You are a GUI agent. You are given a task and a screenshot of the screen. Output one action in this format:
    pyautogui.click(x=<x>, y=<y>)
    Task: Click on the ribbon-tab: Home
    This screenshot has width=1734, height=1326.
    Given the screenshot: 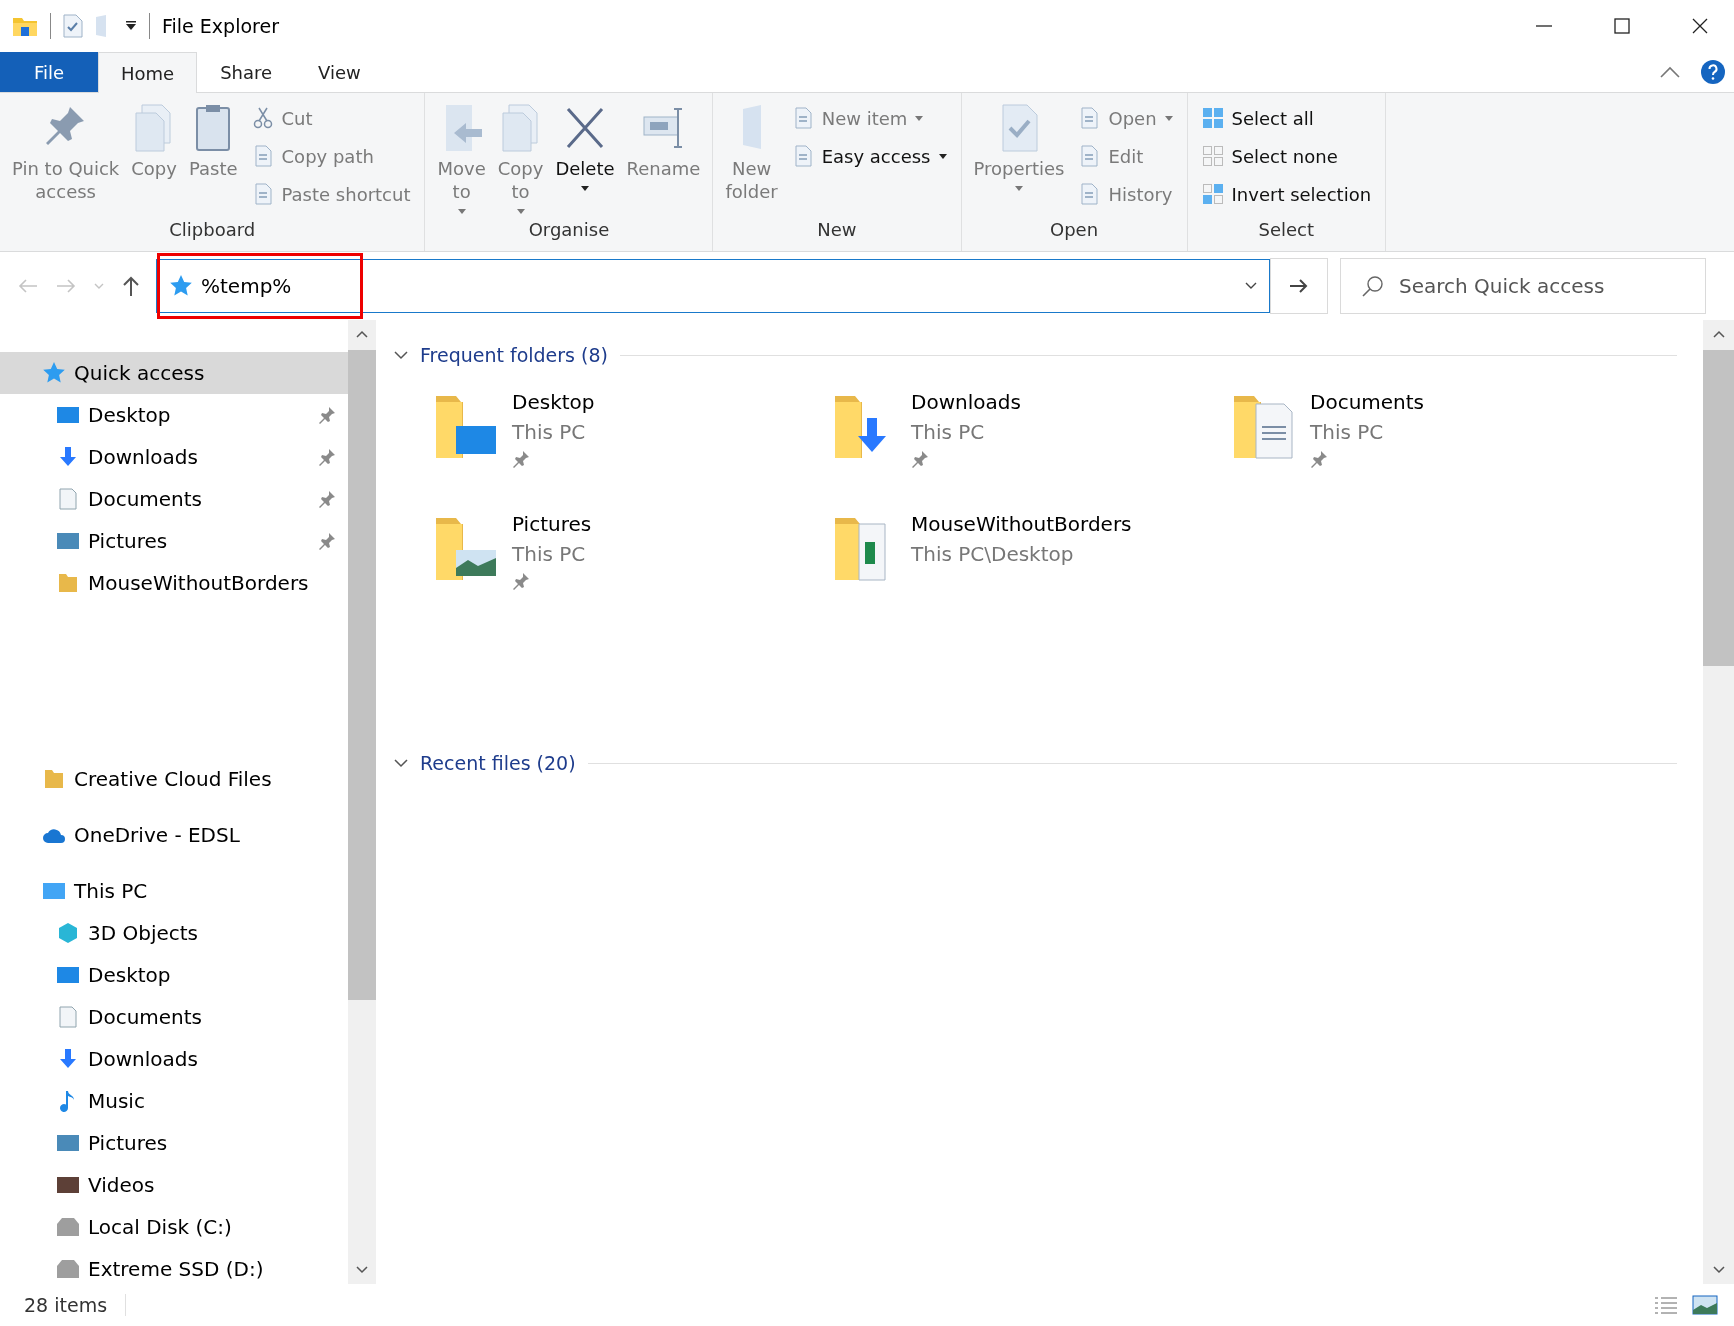 What is the action you would take?
    pyautogui.click(x=148, y=72)
    